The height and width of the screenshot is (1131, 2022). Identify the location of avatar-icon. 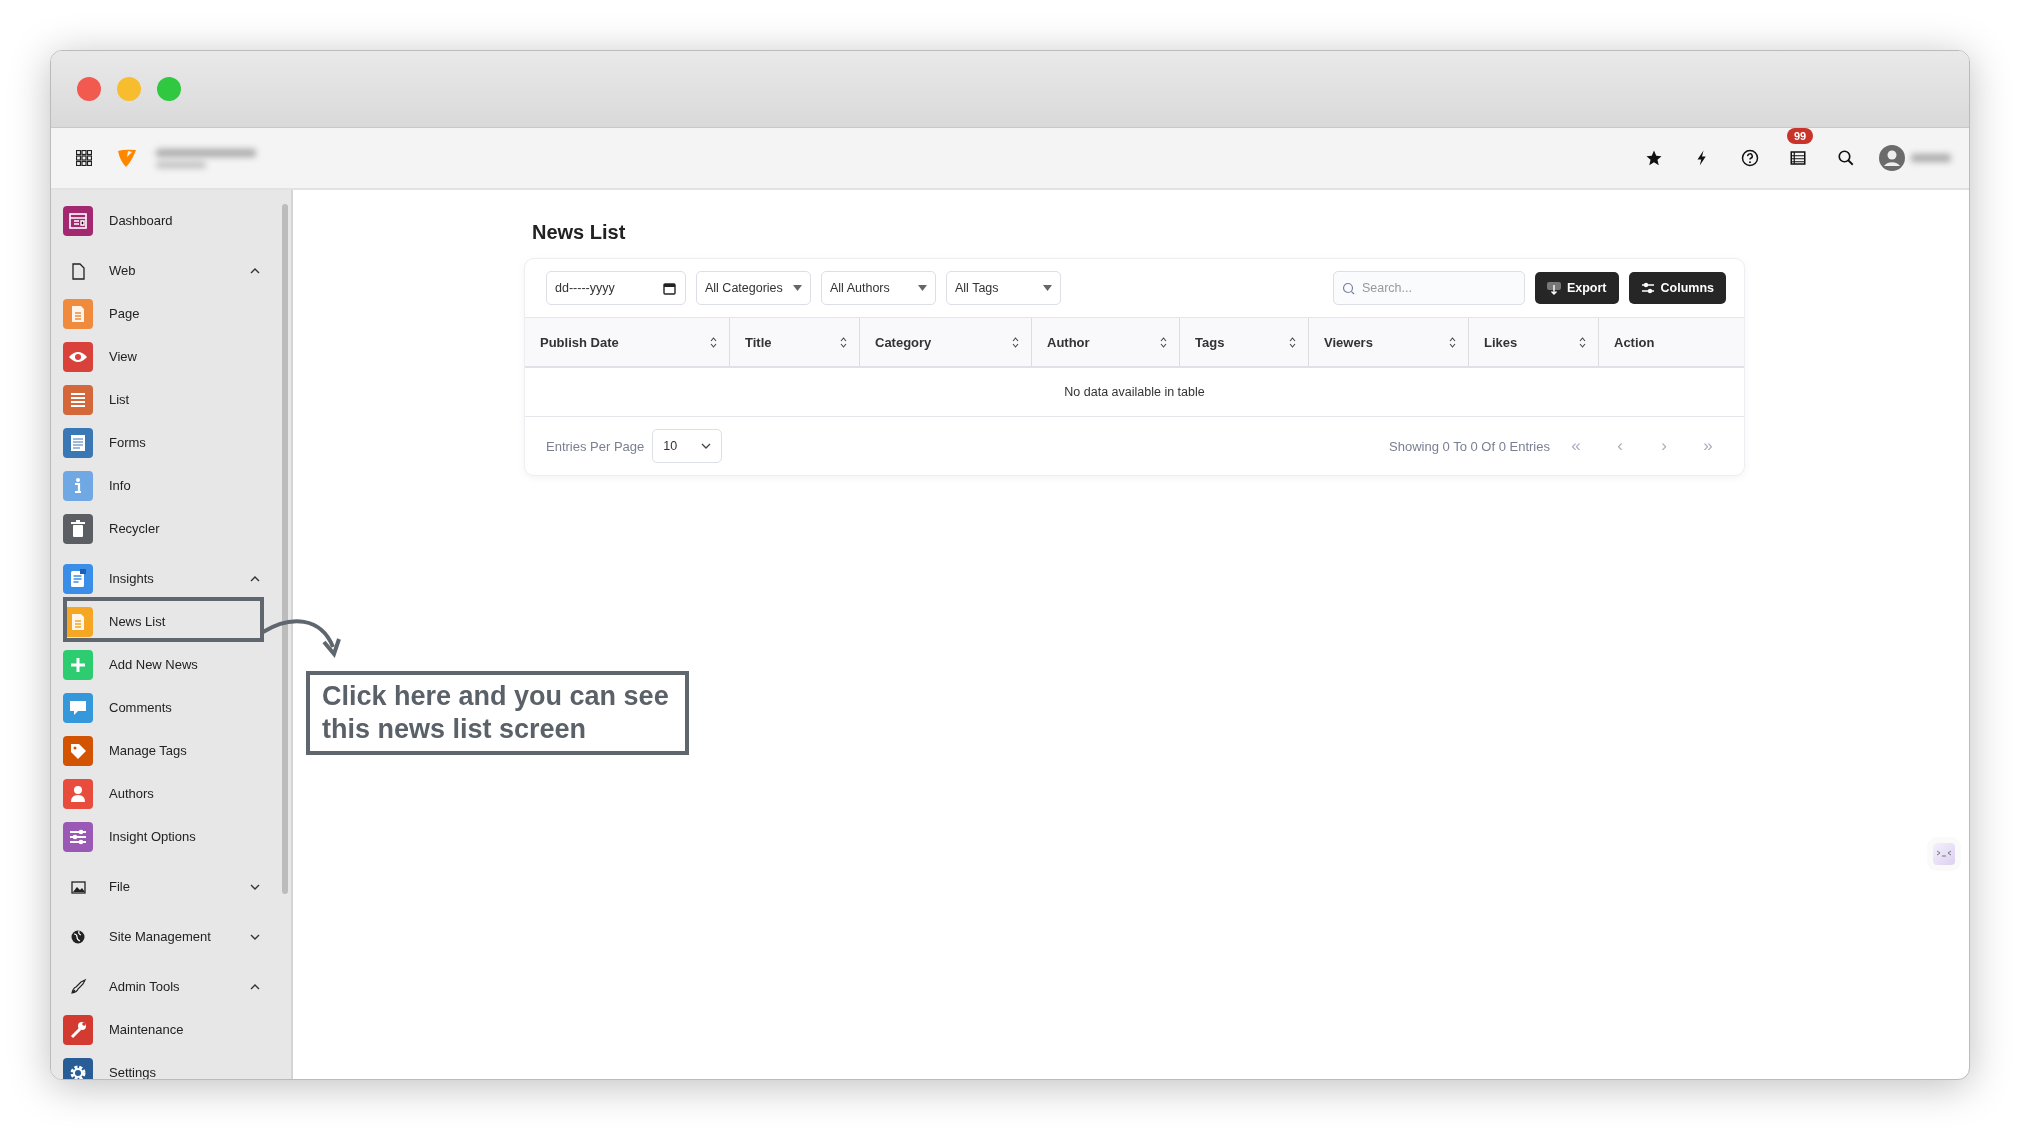
(1892, 158).